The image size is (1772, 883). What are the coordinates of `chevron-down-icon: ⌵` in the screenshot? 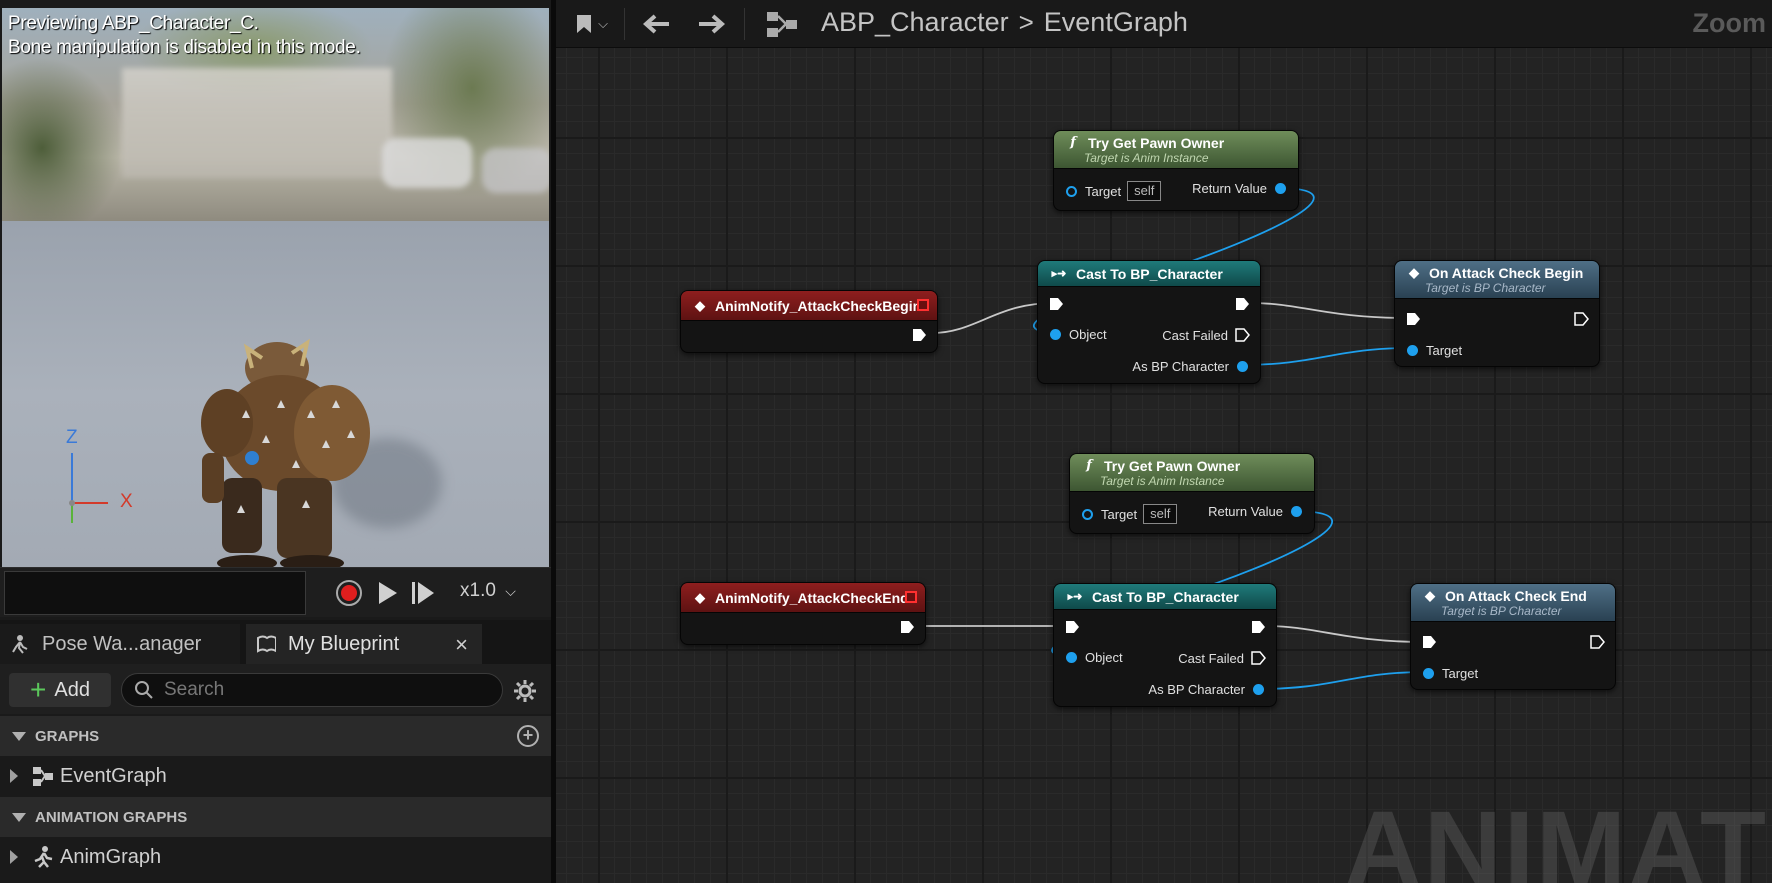 It's located at (510, 591).